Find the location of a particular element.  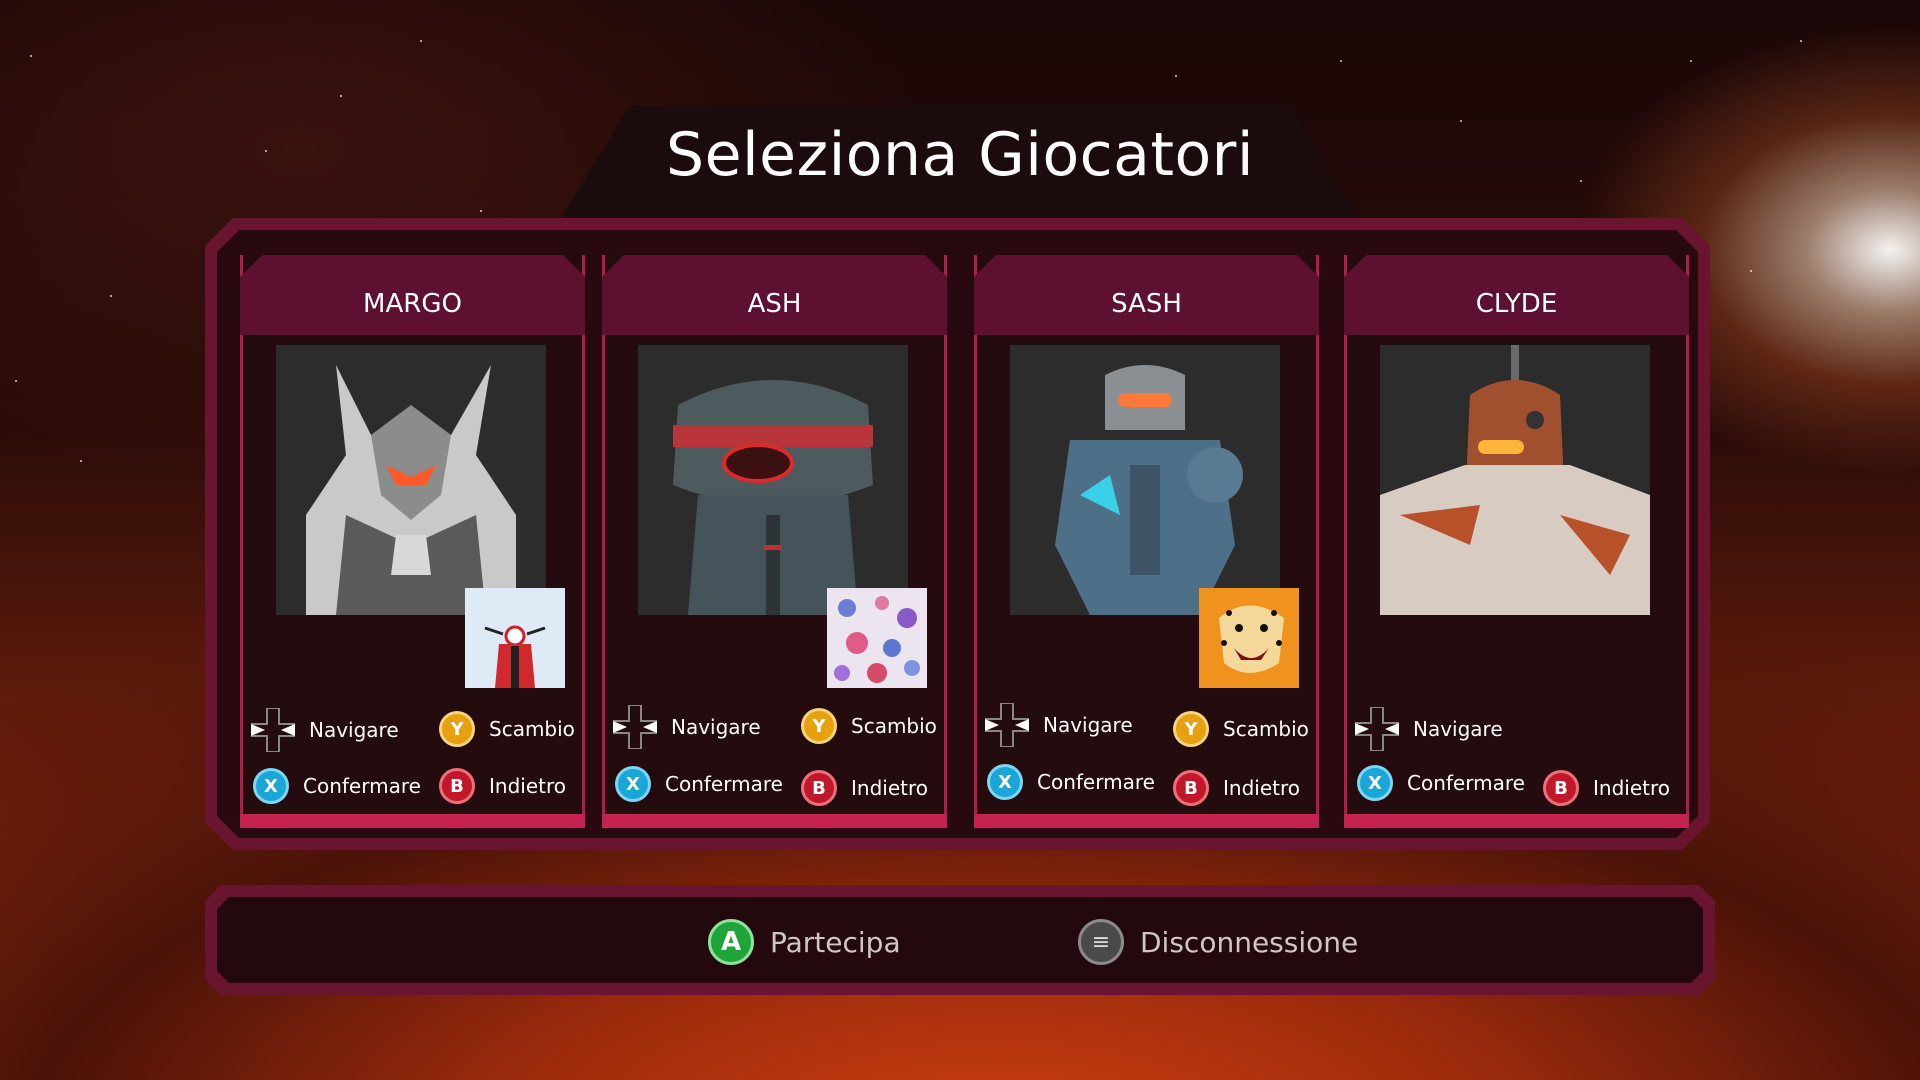

join-label: Partecipa is located at coordinates (835, 942).